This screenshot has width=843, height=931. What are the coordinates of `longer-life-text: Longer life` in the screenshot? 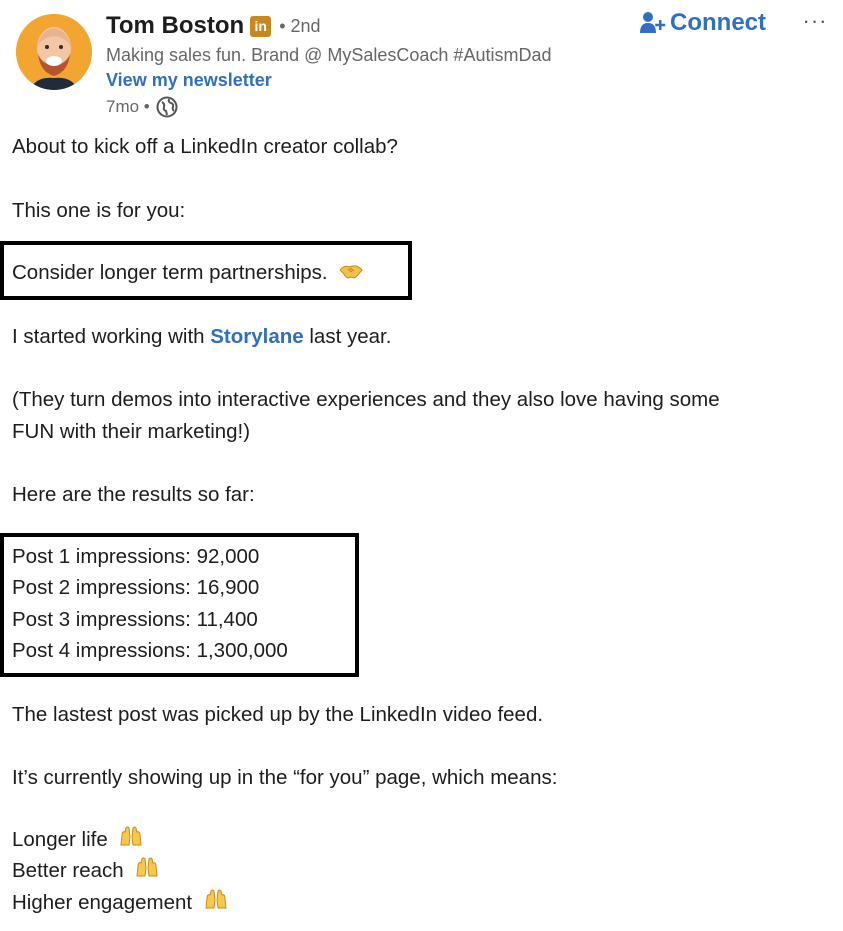 It's located at (60, 839).